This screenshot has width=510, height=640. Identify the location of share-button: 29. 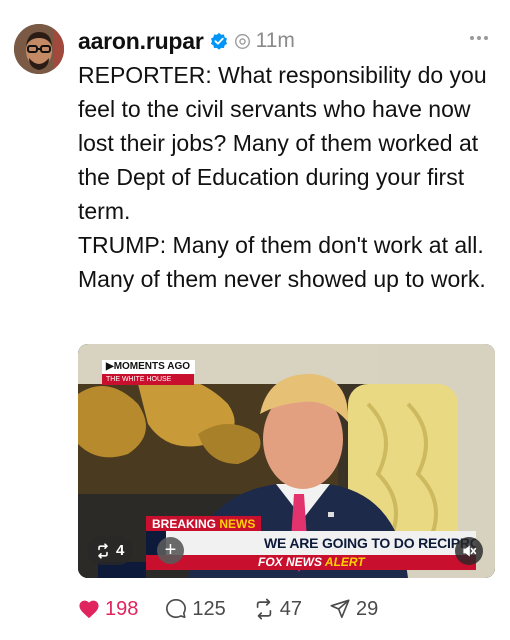
(353, 609).